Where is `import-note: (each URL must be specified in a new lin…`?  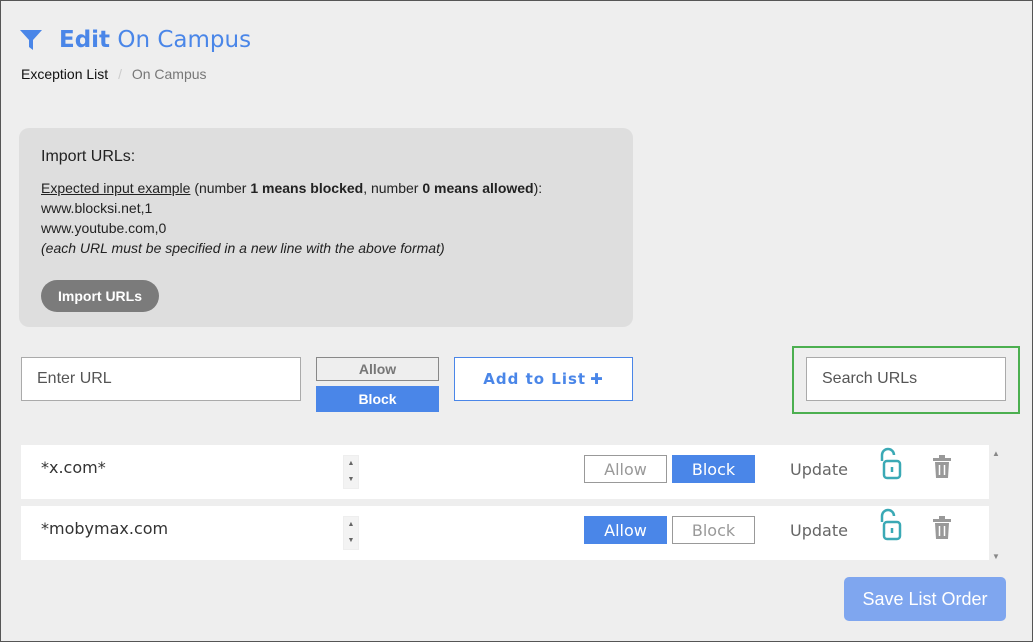 import-note: (each URL must be specified in a new lin… is located at coordinates (243, 248).